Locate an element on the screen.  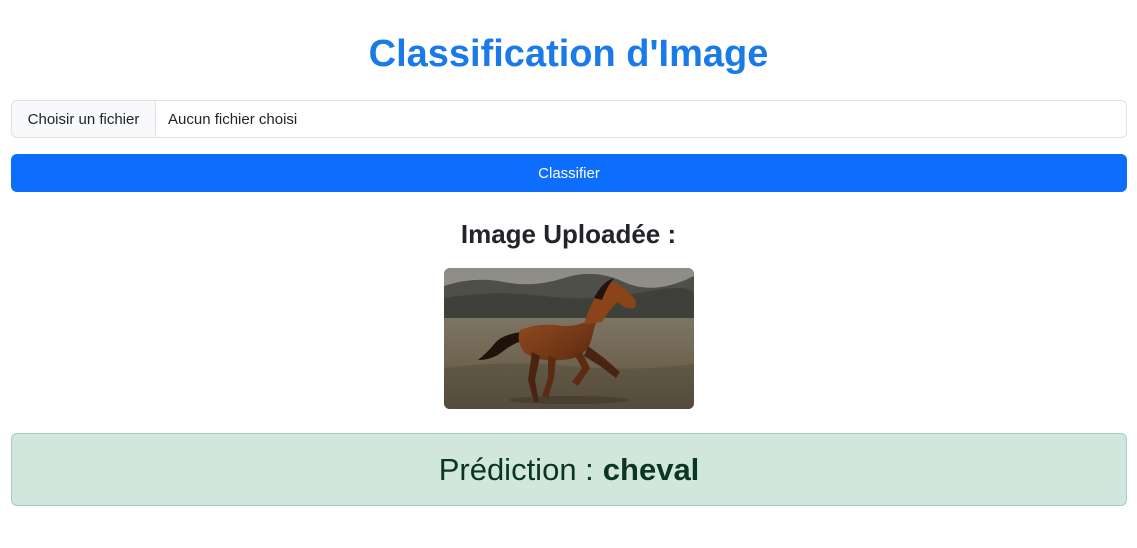
prediction-value: cheval is located at coordinates (651, 469).